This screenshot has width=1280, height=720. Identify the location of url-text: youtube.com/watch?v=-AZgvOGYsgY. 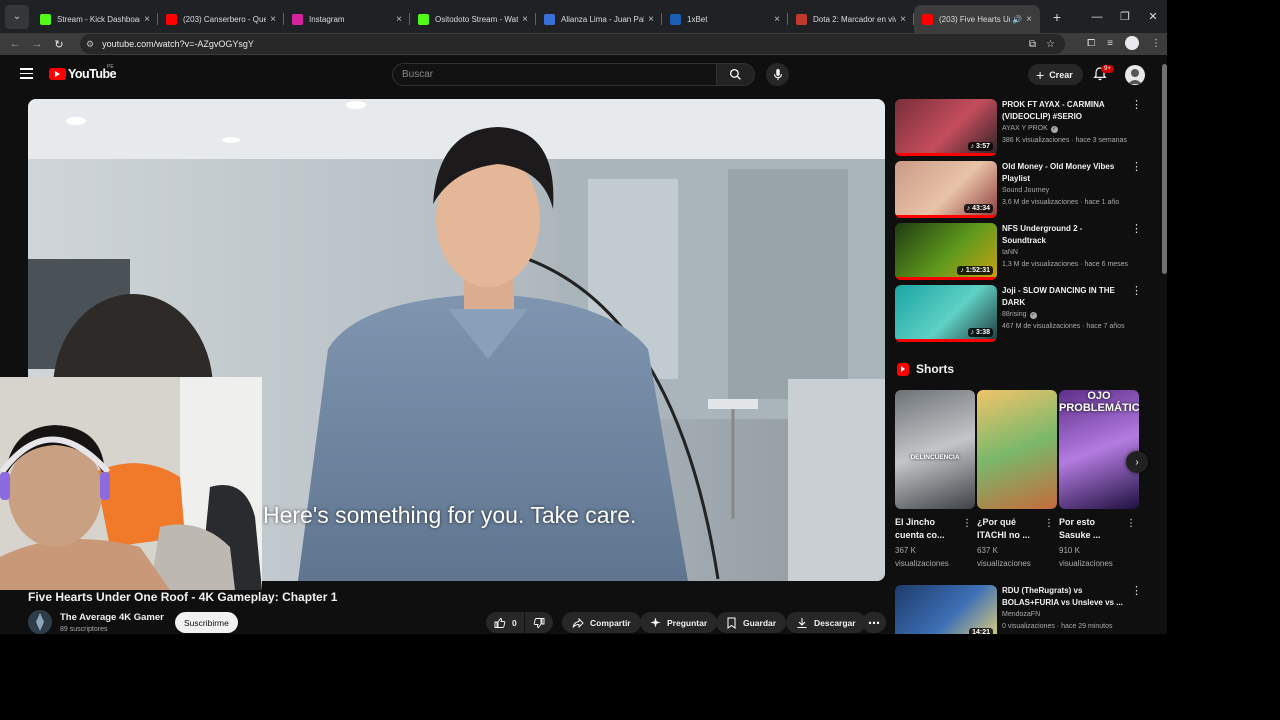
(178, 44).